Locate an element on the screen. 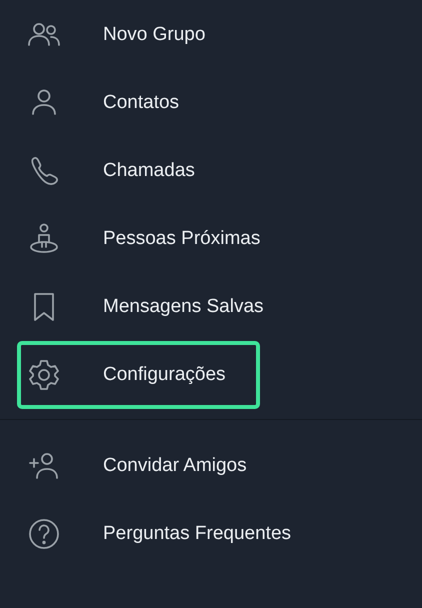 The image size is (422, 608). person-on-circle-icon is located at coordinates (44, 239).